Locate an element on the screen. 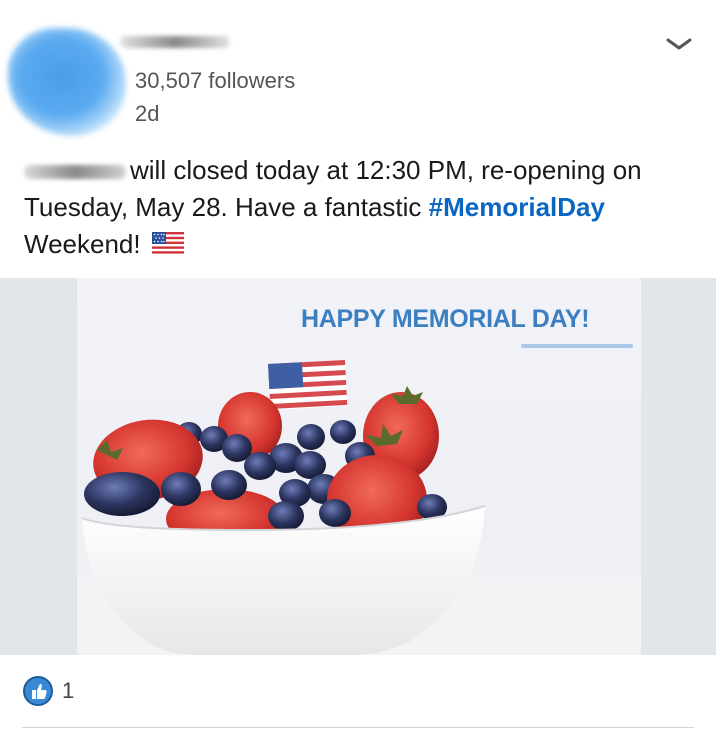  reactions-bar: 1 is located at coordinates (48, 691).